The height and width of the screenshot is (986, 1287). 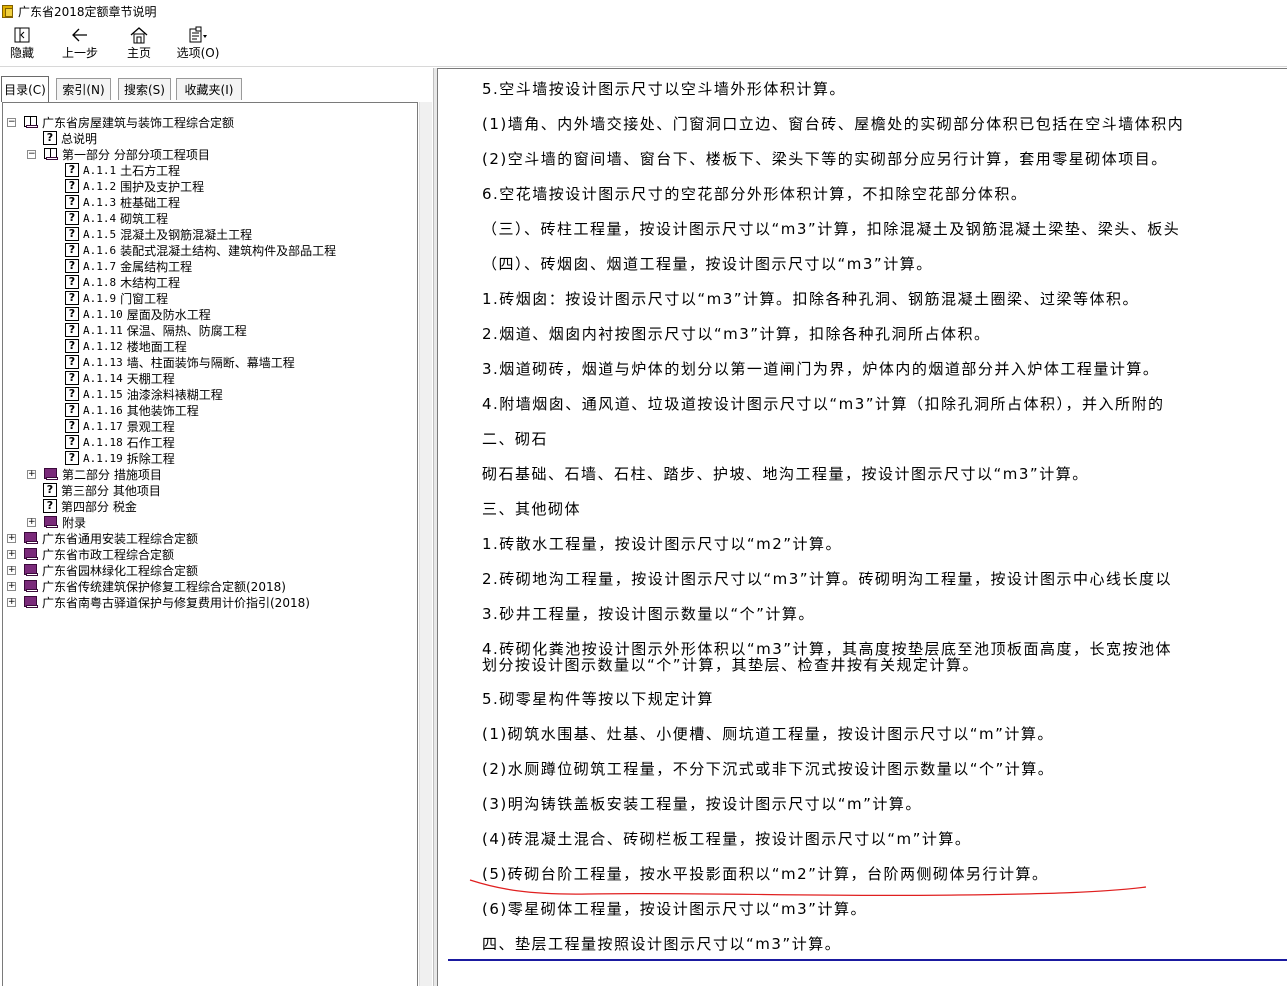 I want to click on tree-item-label: 广东省市政工程综合定额, so click(x=108, y=554).